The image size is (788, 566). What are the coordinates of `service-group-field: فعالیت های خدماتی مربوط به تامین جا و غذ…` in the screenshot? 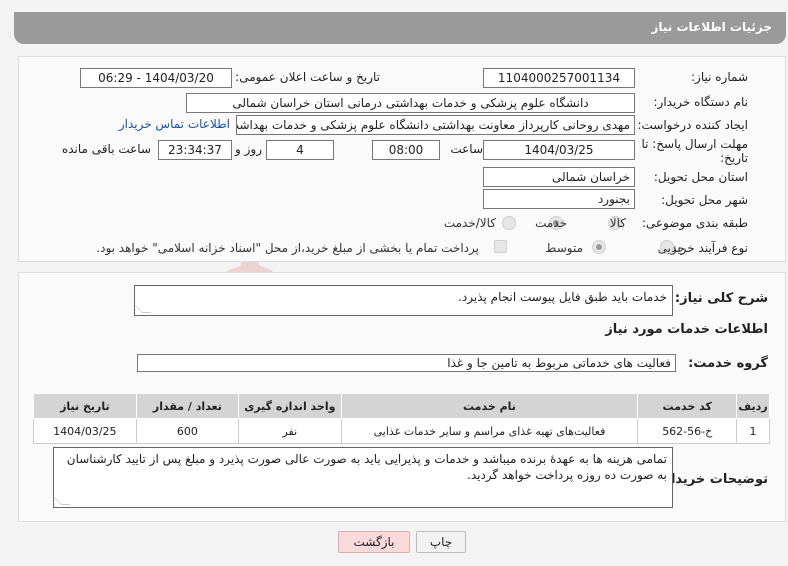 It's located at (406, 363).